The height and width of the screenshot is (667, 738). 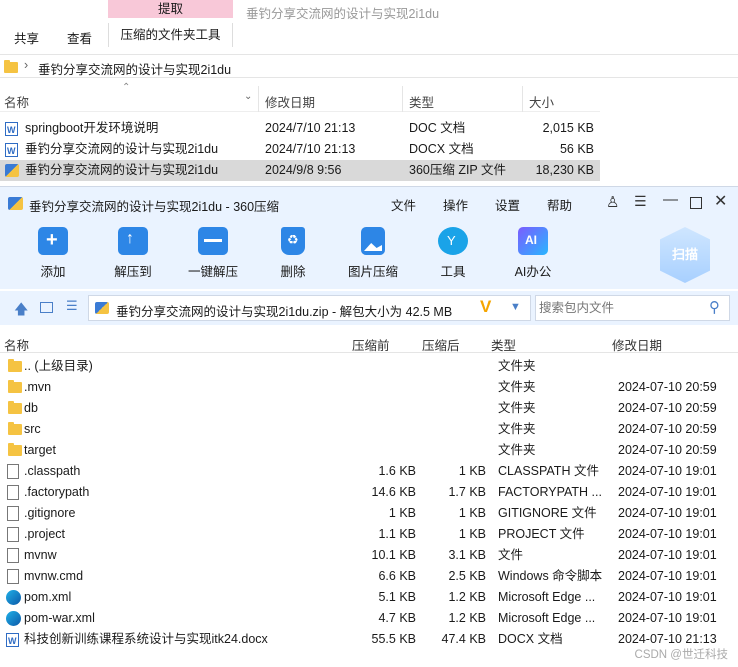 What do you see at coordinates (79, 37) in the screenshot?
I see `tab-view: 查看` at bounding box center [79, 37].